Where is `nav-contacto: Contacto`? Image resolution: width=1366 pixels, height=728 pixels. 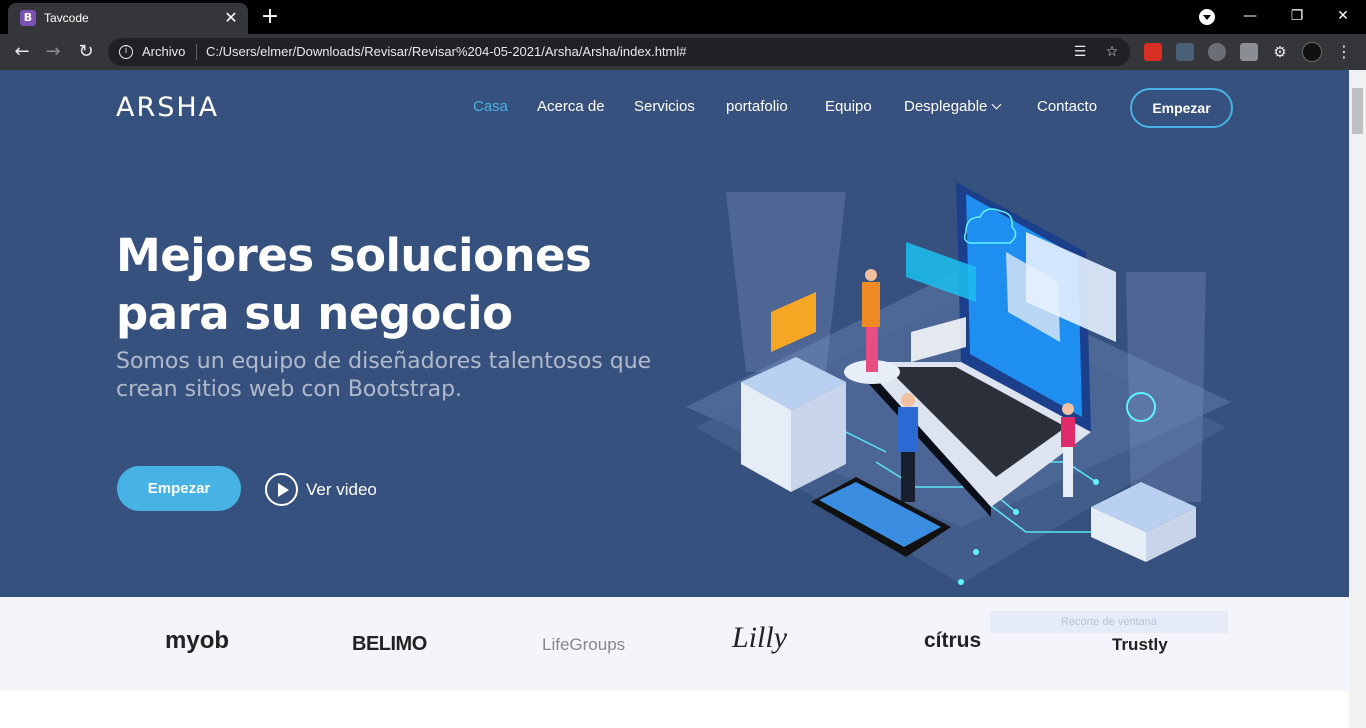
nav-contacto: Contacto is located at coordinates (1067, 106).